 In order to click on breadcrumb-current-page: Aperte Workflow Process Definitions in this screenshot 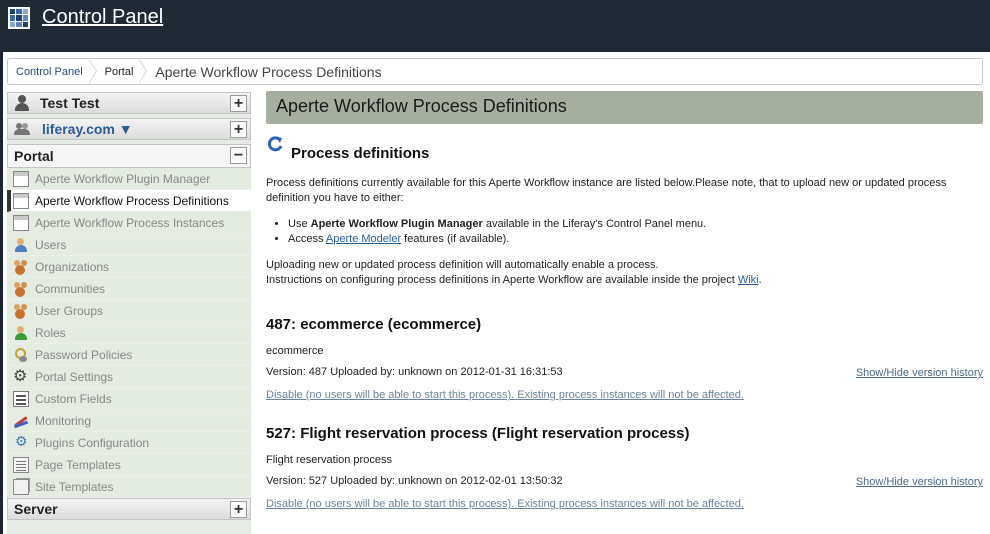, I will do `click(268, 71)`.